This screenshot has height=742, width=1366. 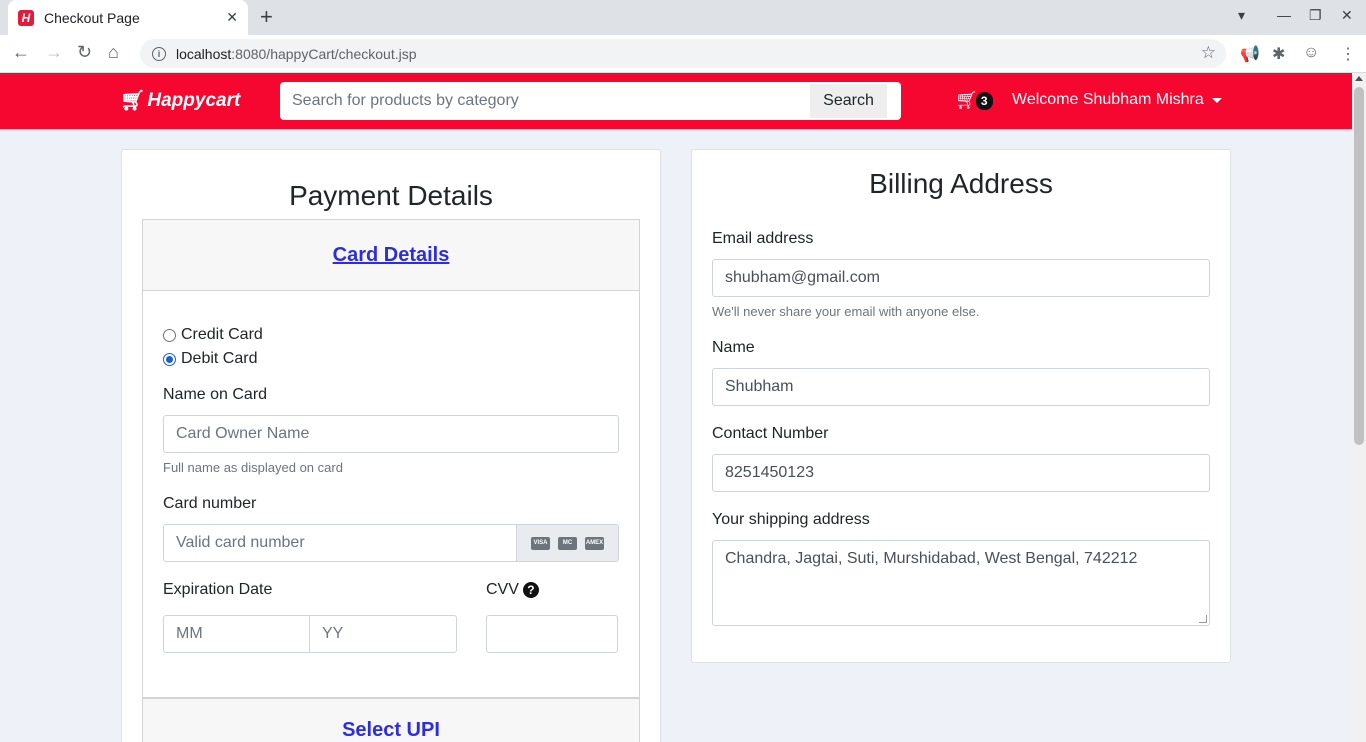 What do you see at coordinates (1108, 99) in the screenshot?
I see `welcome-text: Welcome Shubham Mishra` at bounding box center [1108, 99].